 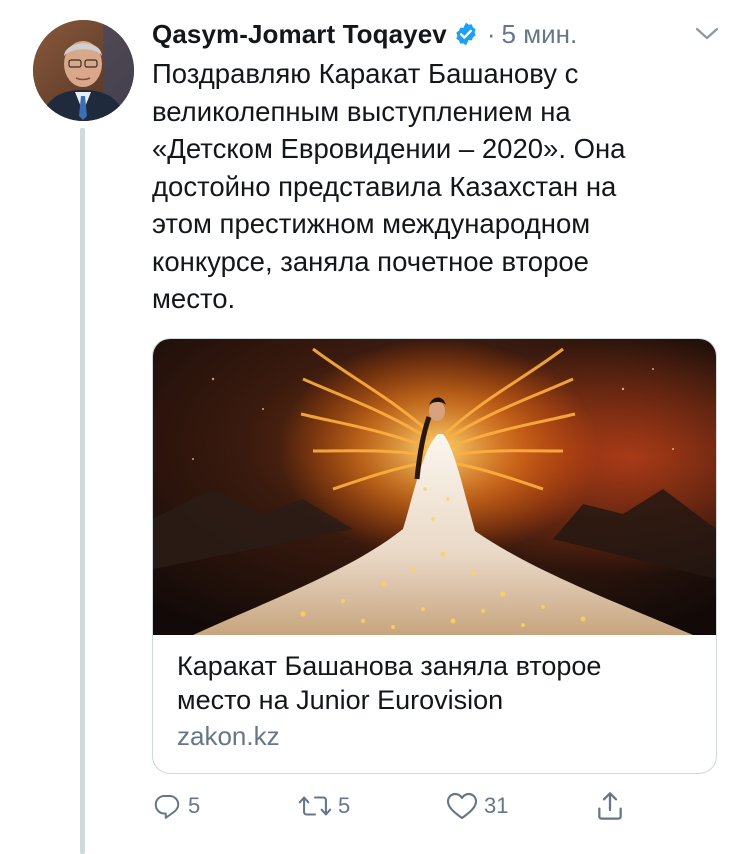 I want to click on card-domain: zakon.kz, so click(x=228, y=736).